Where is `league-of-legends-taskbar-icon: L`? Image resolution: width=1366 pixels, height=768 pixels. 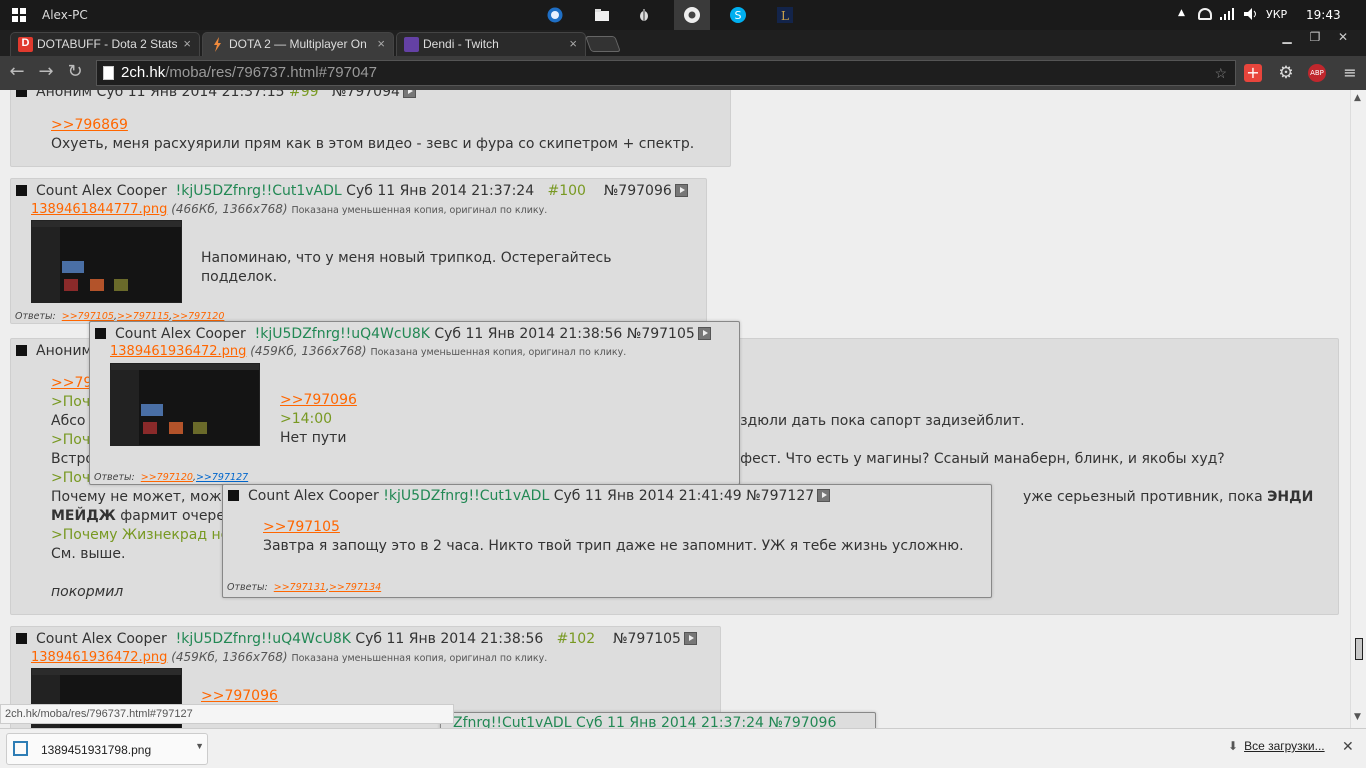 league-of-legends-taskbar-icon: L is located at coordinates (785, 15).